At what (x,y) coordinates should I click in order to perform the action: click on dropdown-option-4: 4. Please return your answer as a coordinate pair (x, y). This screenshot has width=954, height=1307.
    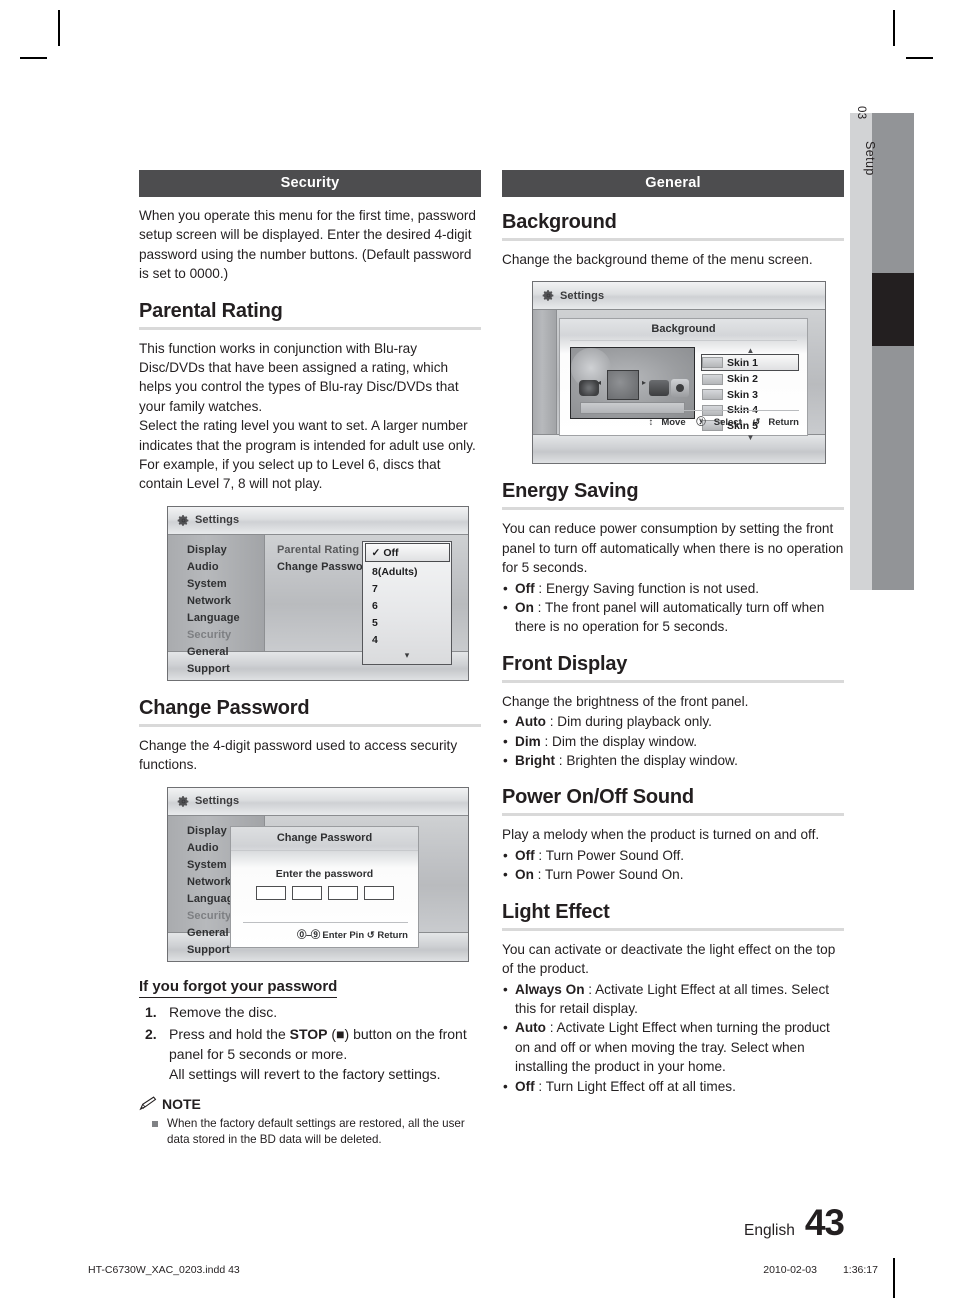
    Looking at the image, I should click on (407, 640).